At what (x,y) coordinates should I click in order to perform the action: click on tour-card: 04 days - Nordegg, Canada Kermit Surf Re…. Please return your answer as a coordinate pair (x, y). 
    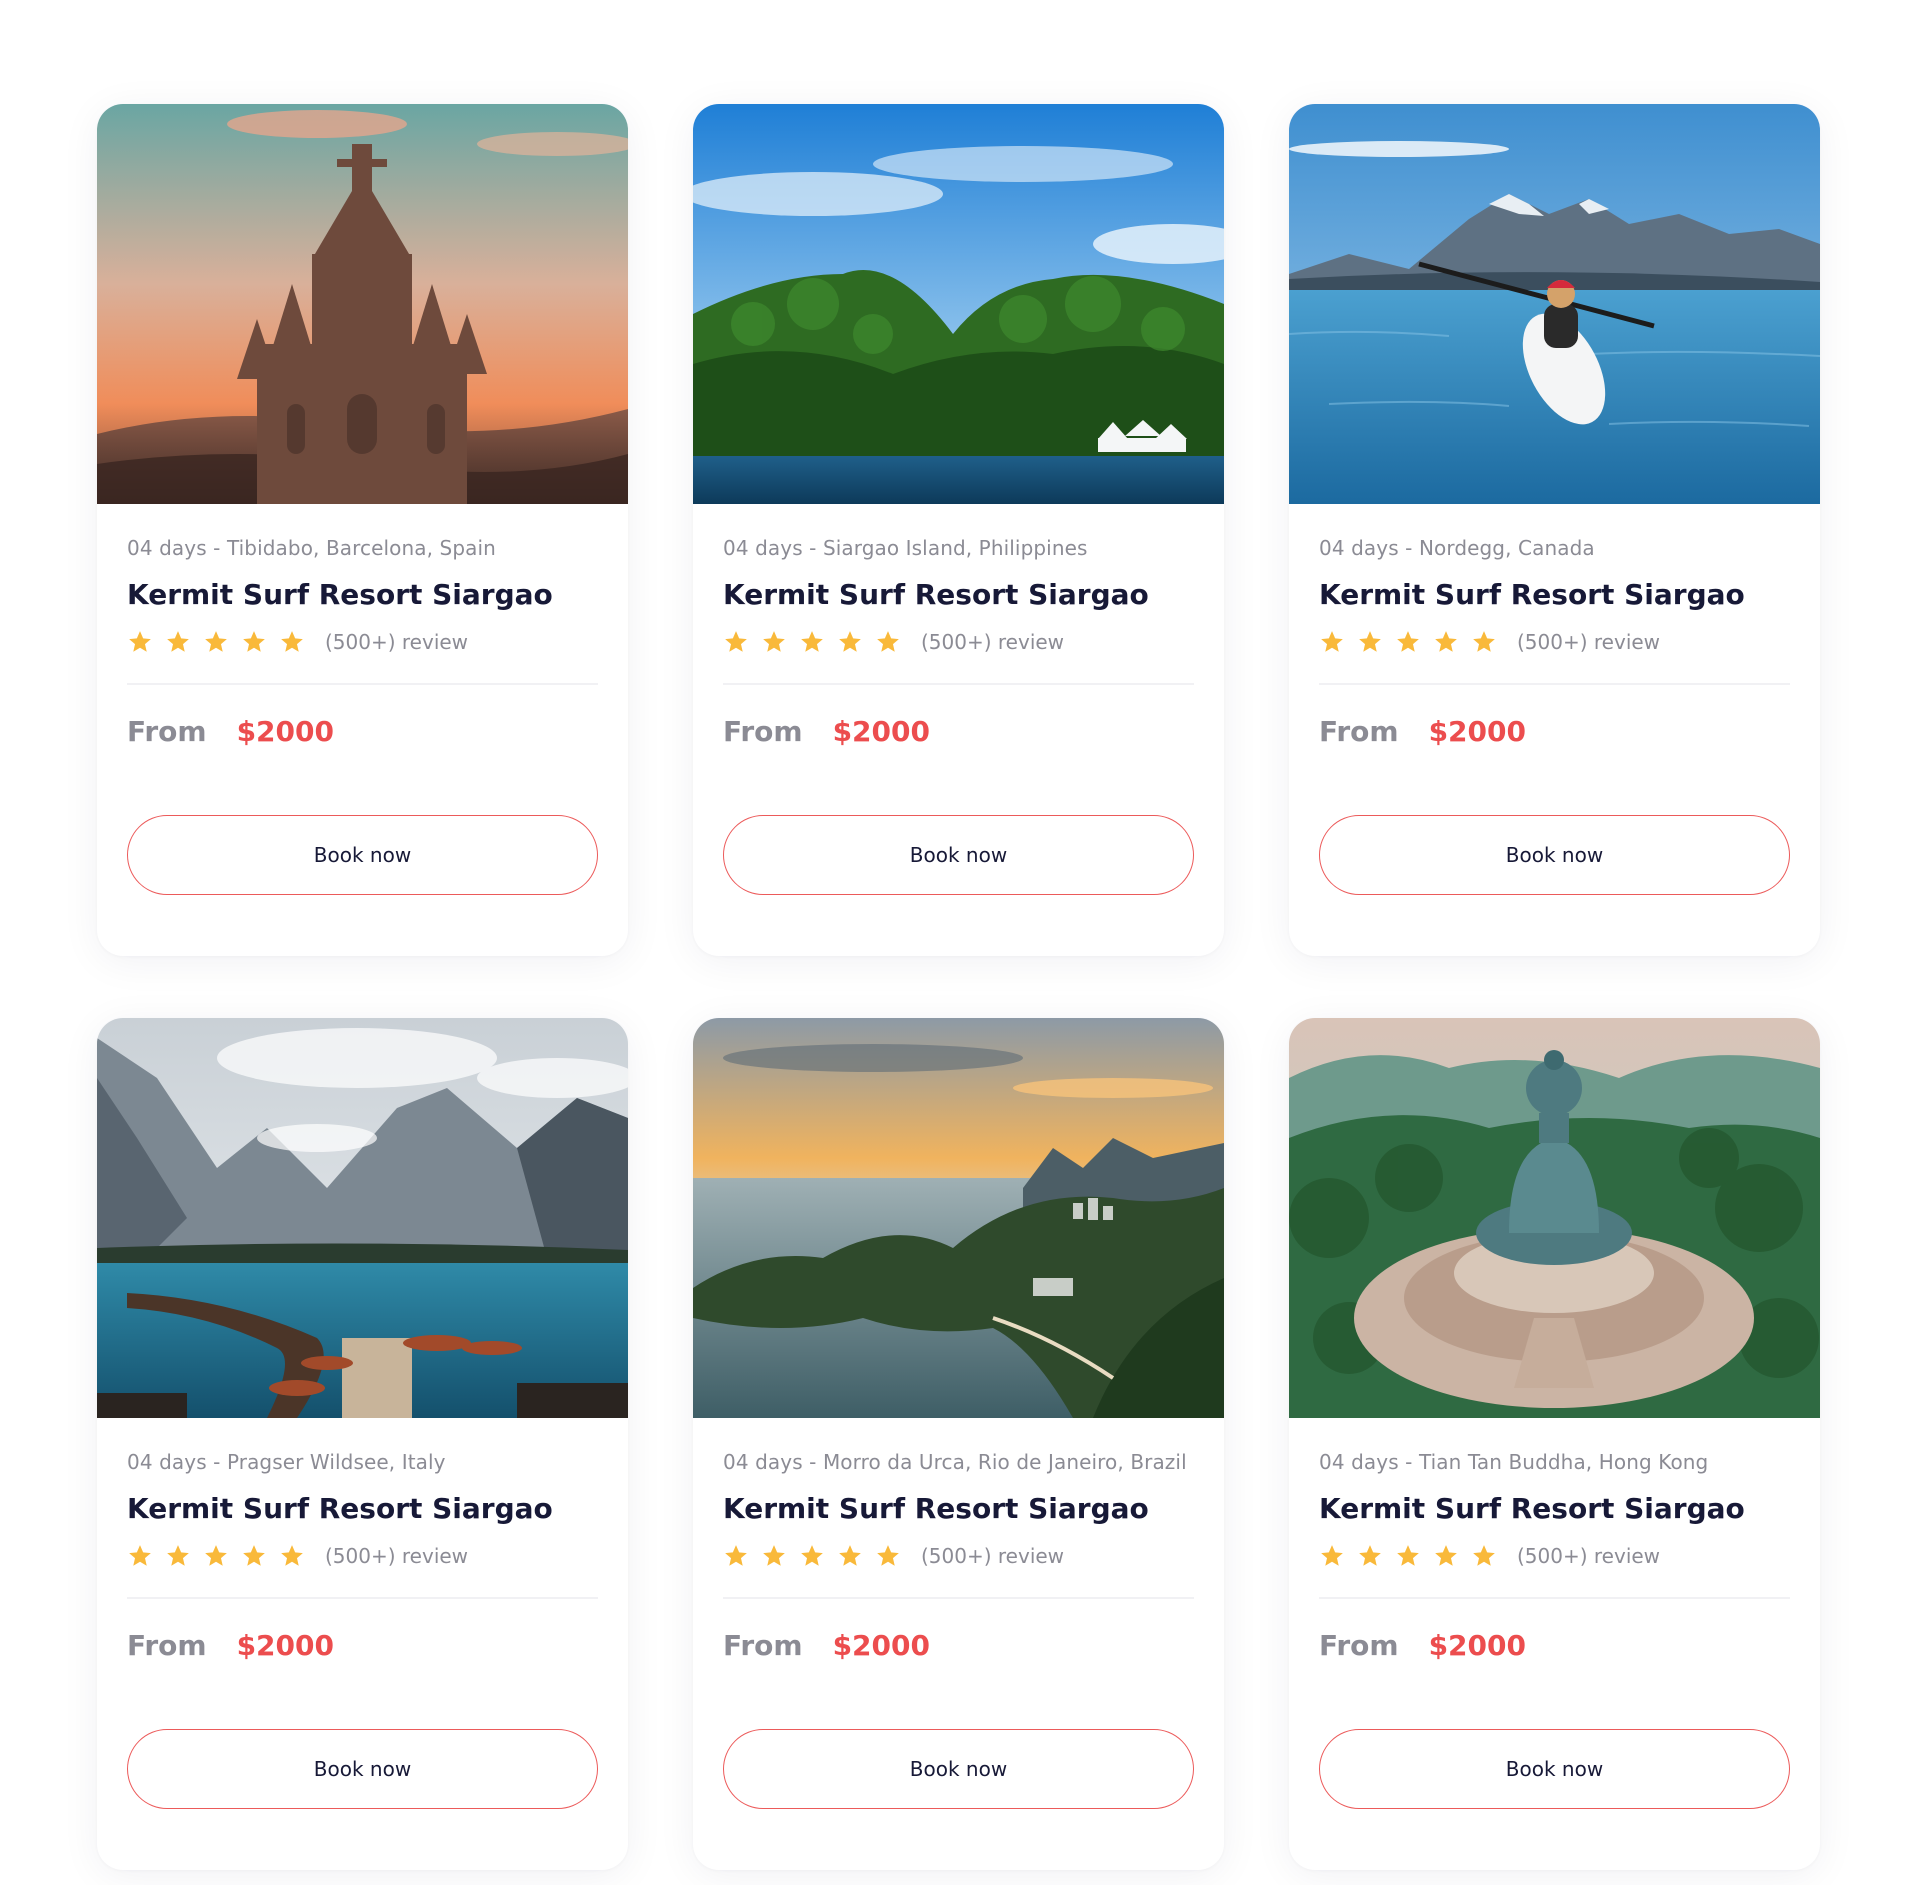
    Looking at the image, I should click on (1554, 530).